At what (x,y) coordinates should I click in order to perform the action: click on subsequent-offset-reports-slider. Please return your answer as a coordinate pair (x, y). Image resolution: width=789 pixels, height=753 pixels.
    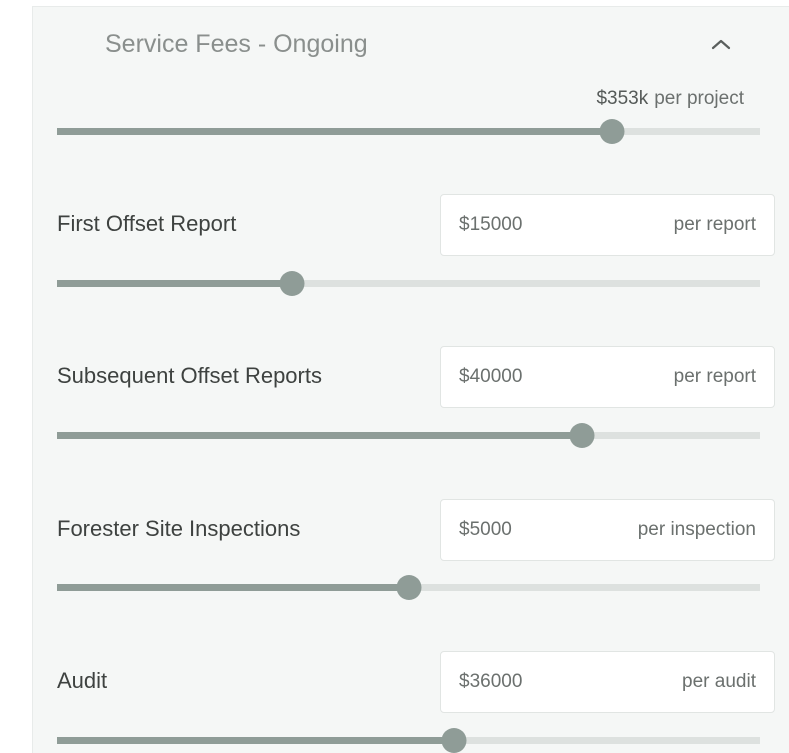
    Looking at the image, I should click on (408, 435).